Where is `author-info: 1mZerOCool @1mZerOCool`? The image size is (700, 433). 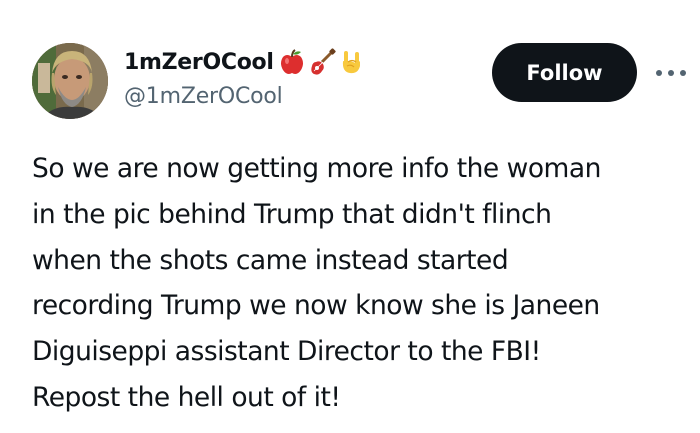
author-info: 1mZerOCool @1mZerOCool is located at coordinates (245, 77).